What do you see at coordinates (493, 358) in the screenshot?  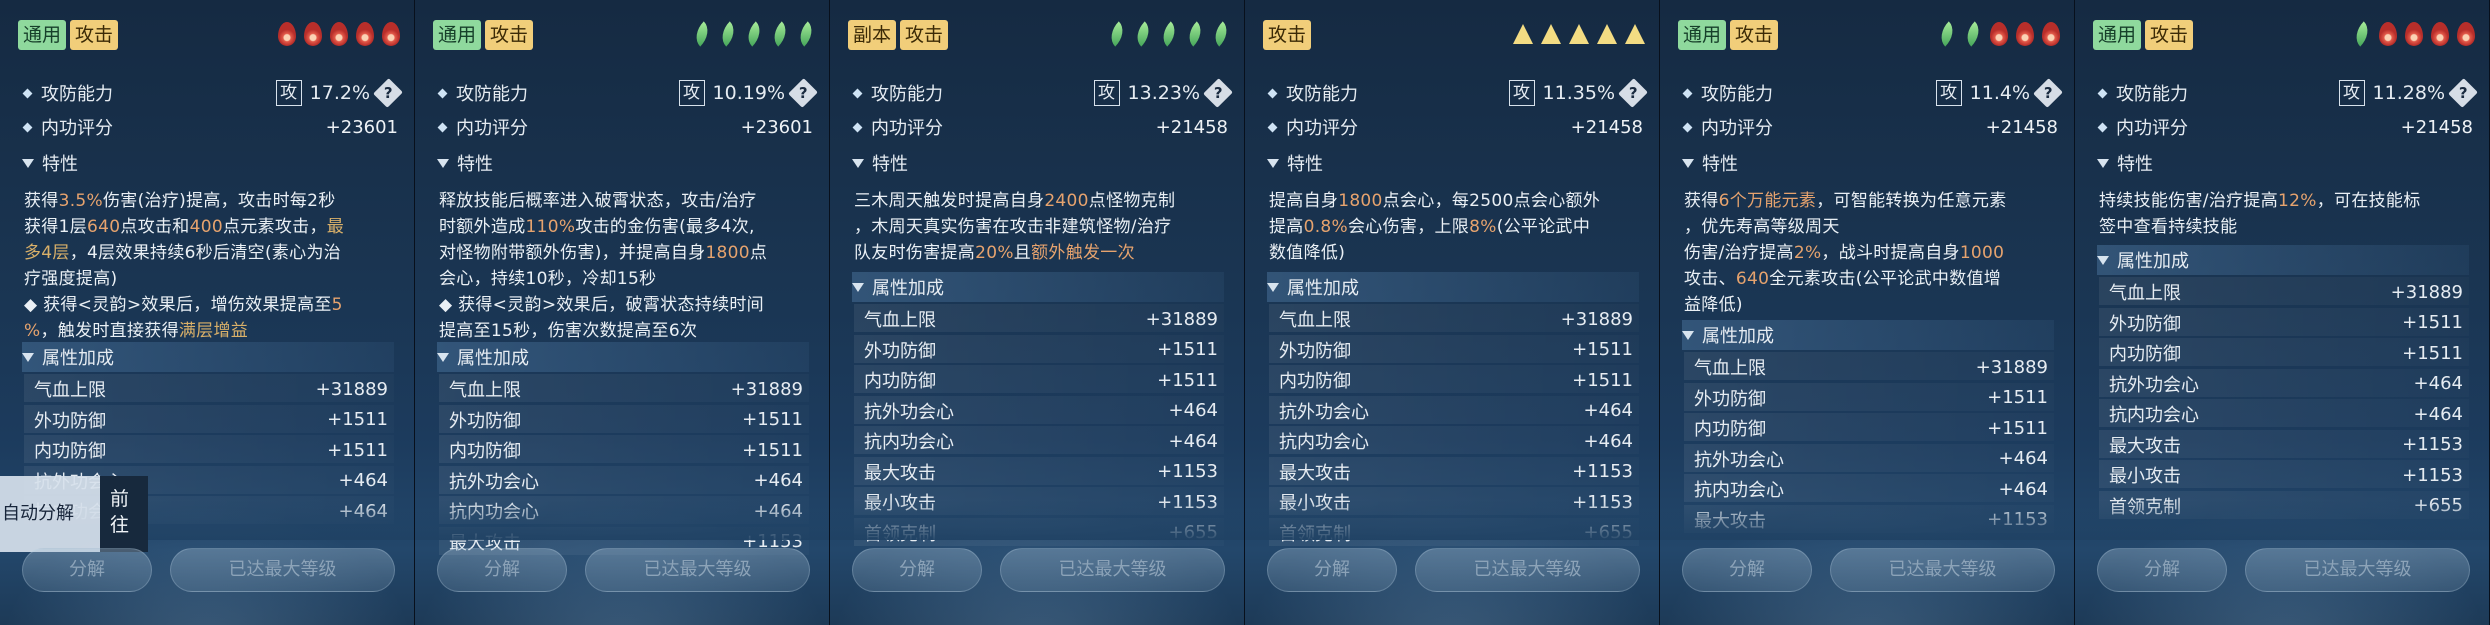 I see `attribute-label: 属性加成` at bounding box center [493, 358].